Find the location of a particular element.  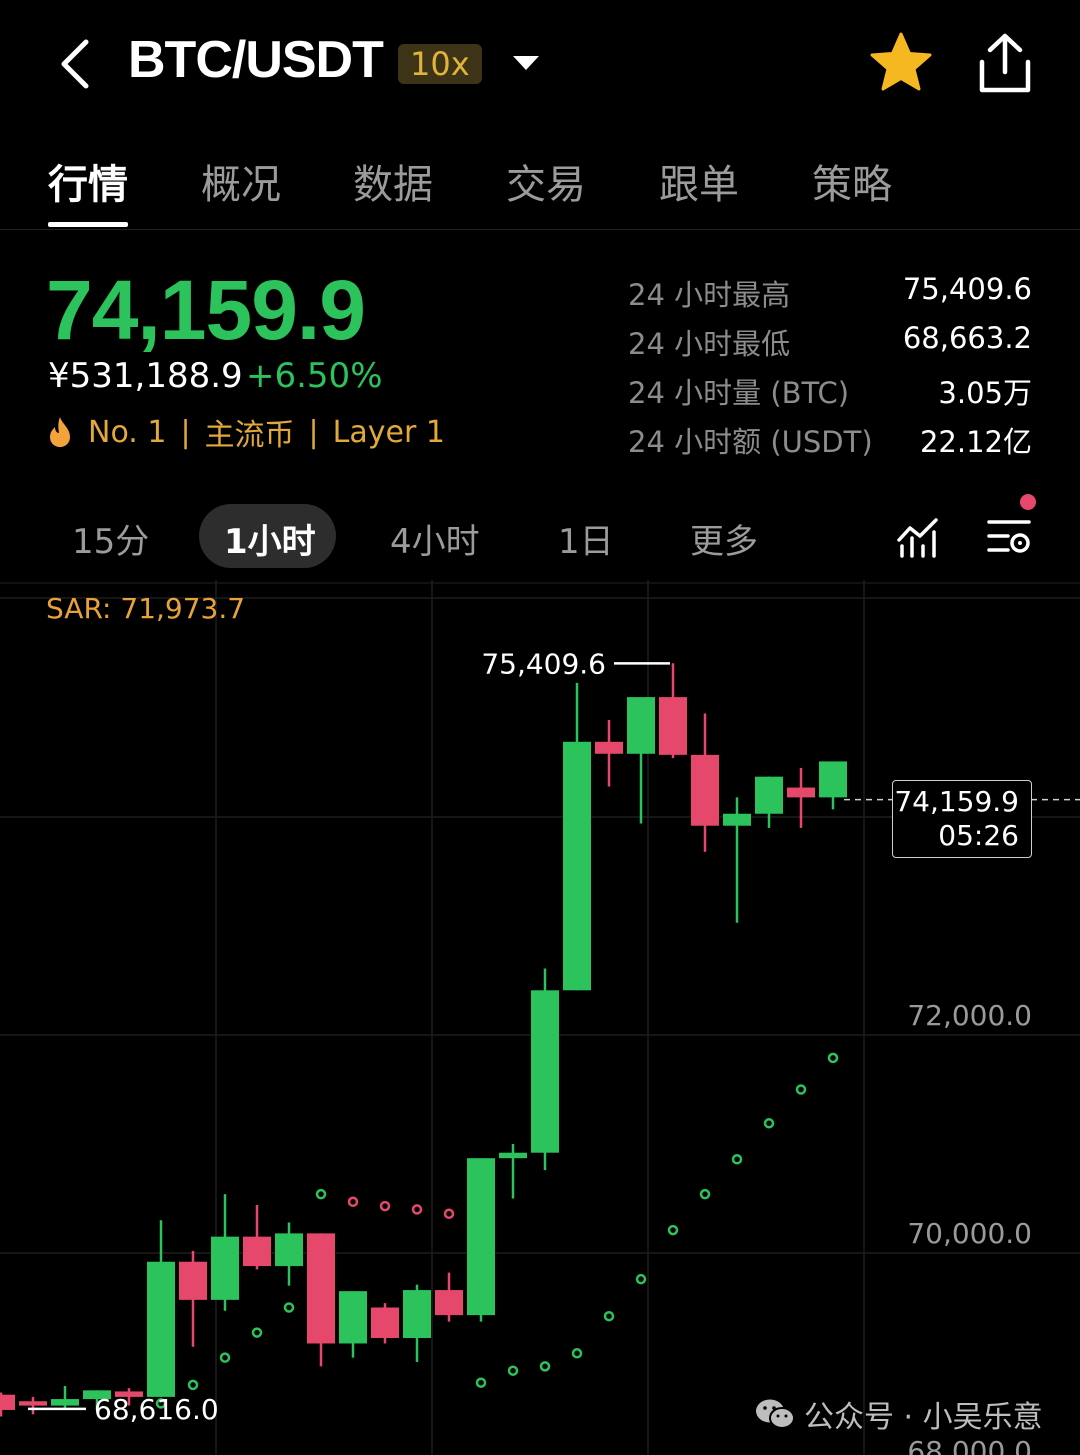

y-axis-tick-label: 70,000.0 is located at coordinates (969, 1233).